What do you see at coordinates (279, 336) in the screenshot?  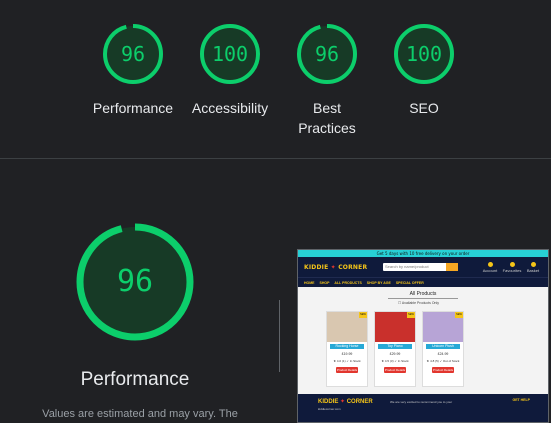 I see `vertical-separator` at bounding box center [279, 336].